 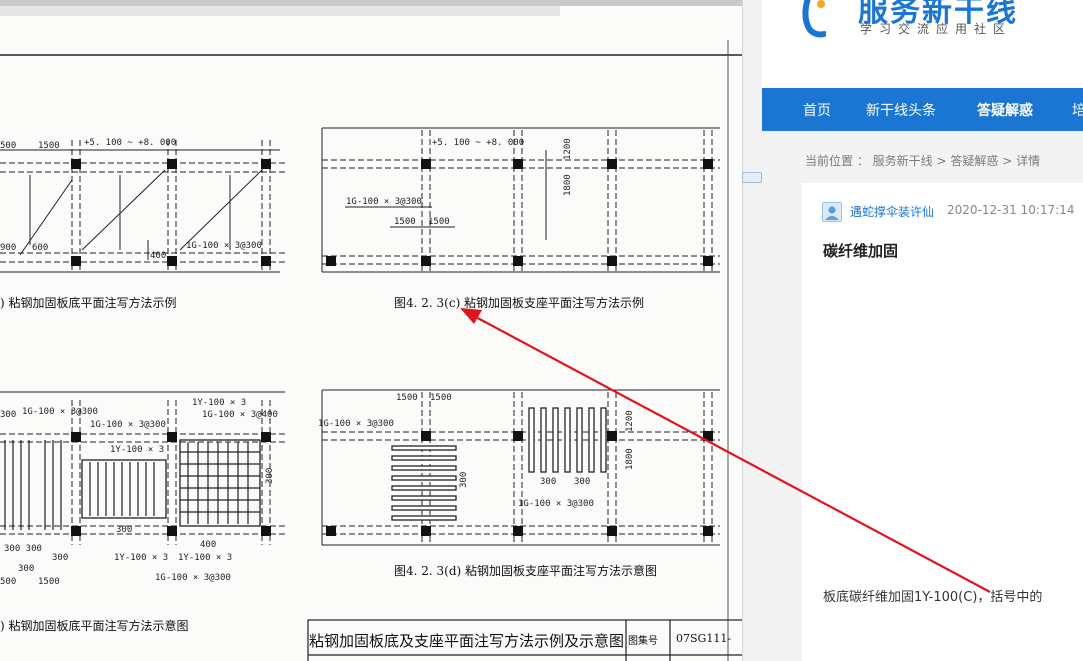 What do you see at coordinates (814, 19) in the screenshot?
I see `logo-mark-icon` at bounding box center [814, 19].